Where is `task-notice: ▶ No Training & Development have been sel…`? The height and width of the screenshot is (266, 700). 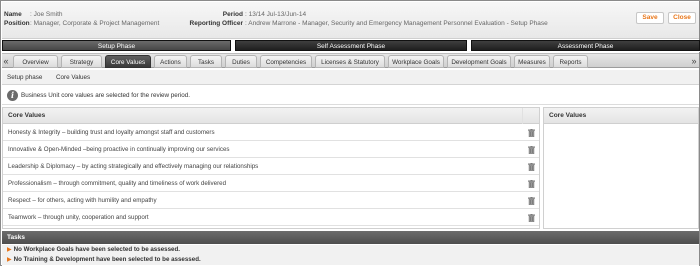
task-notice: ▶ No Training & Development have been sel… is located at coordinates (350, 260).